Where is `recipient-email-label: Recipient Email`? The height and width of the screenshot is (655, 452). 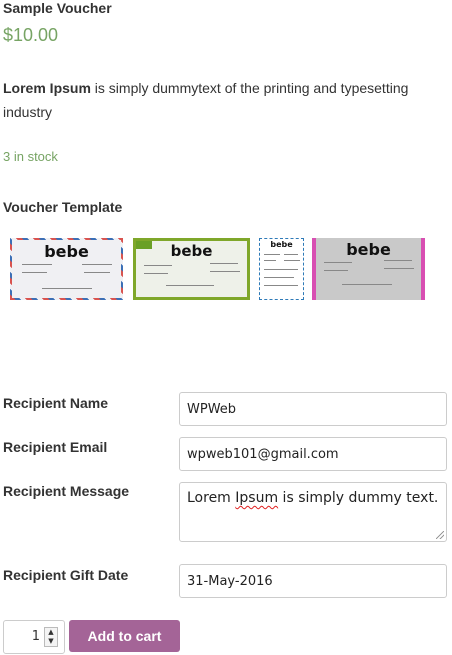
recipient-email-label: Recipient Email is located at coordinates (55, 447).